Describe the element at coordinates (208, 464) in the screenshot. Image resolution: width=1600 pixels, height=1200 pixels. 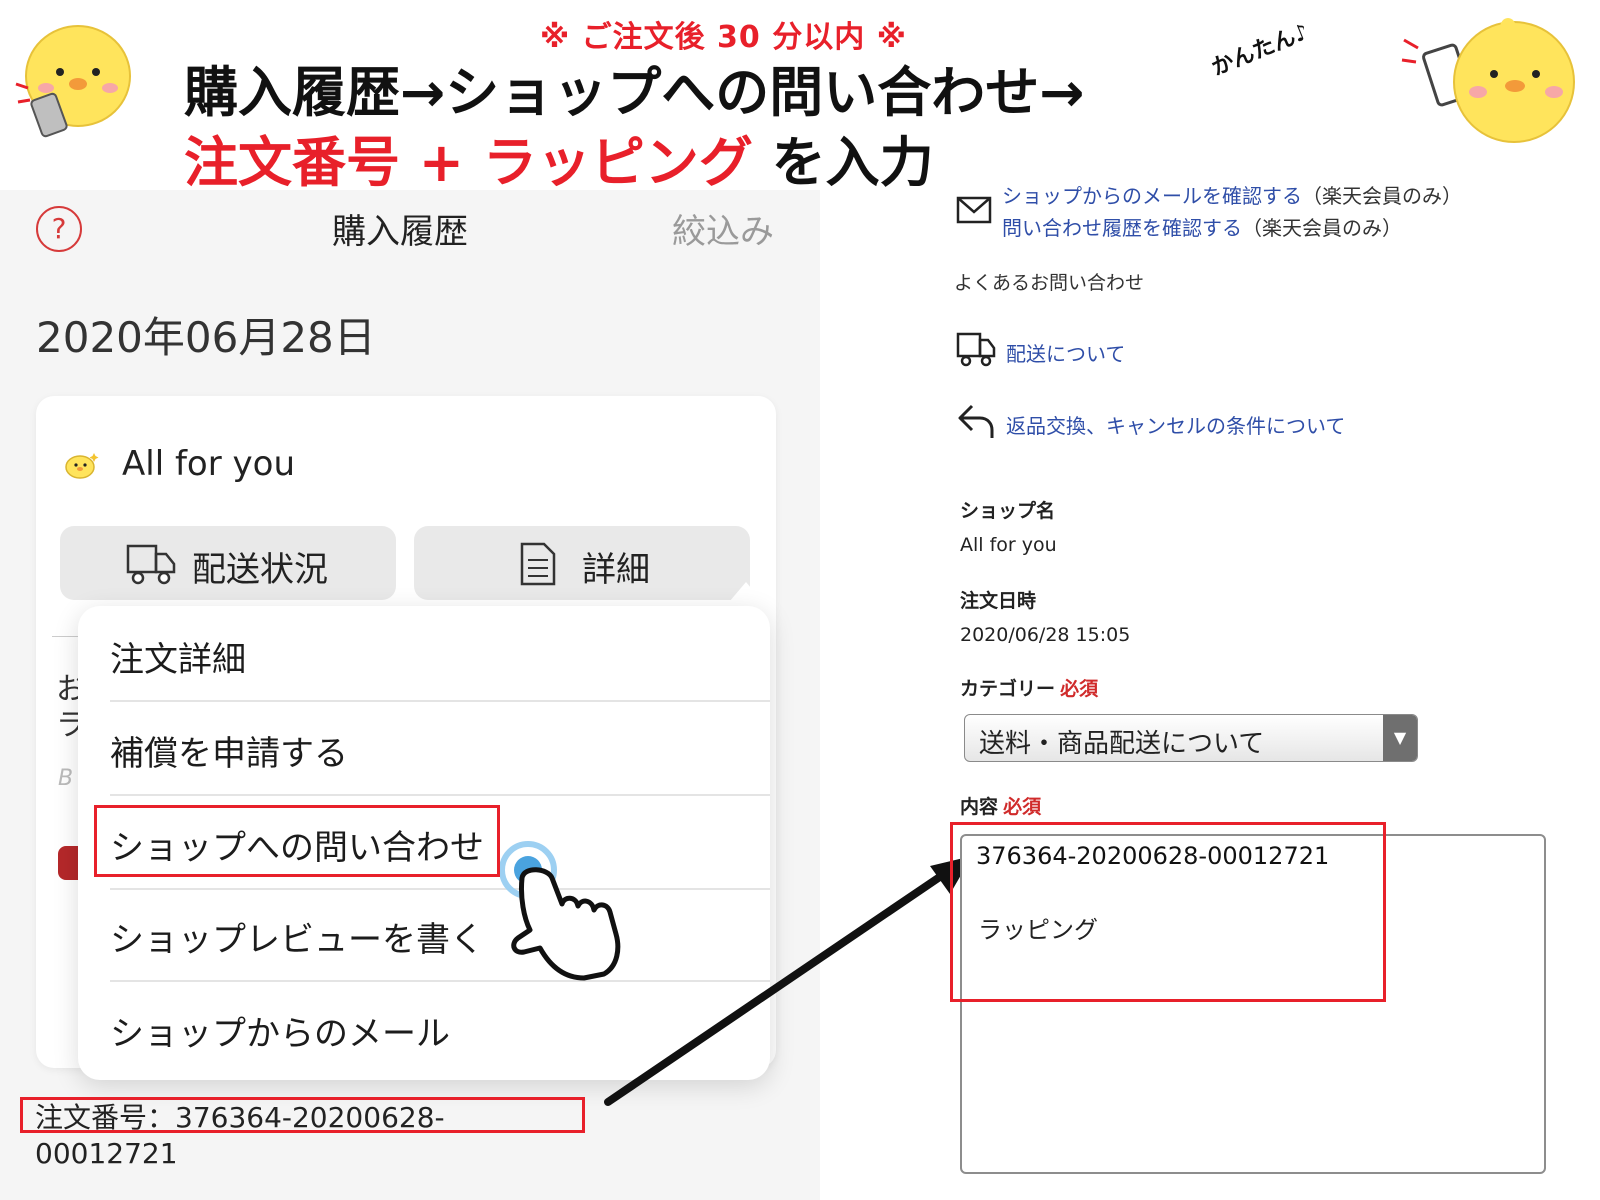
I see `shop-name: All for you` at that location.